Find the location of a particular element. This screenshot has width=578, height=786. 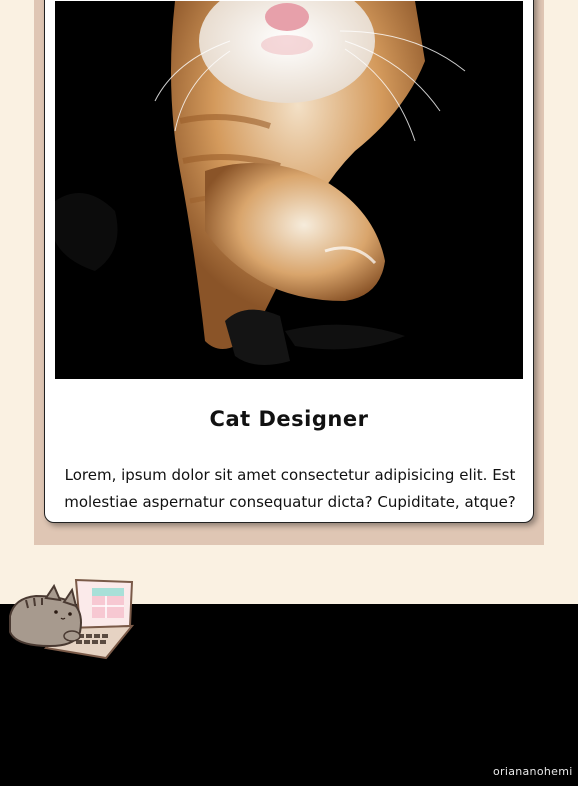

cat-laptop-icon is located at coordinates (72, 618).